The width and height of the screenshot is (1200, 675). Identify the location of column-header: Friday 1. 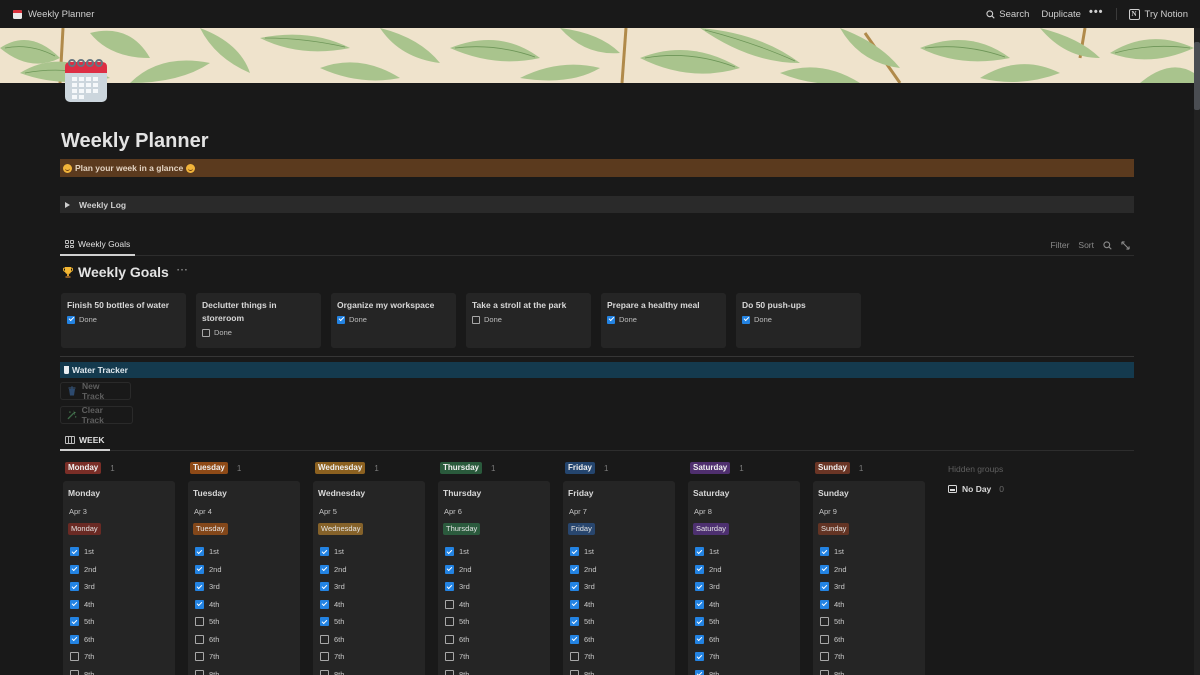
(620, 468).